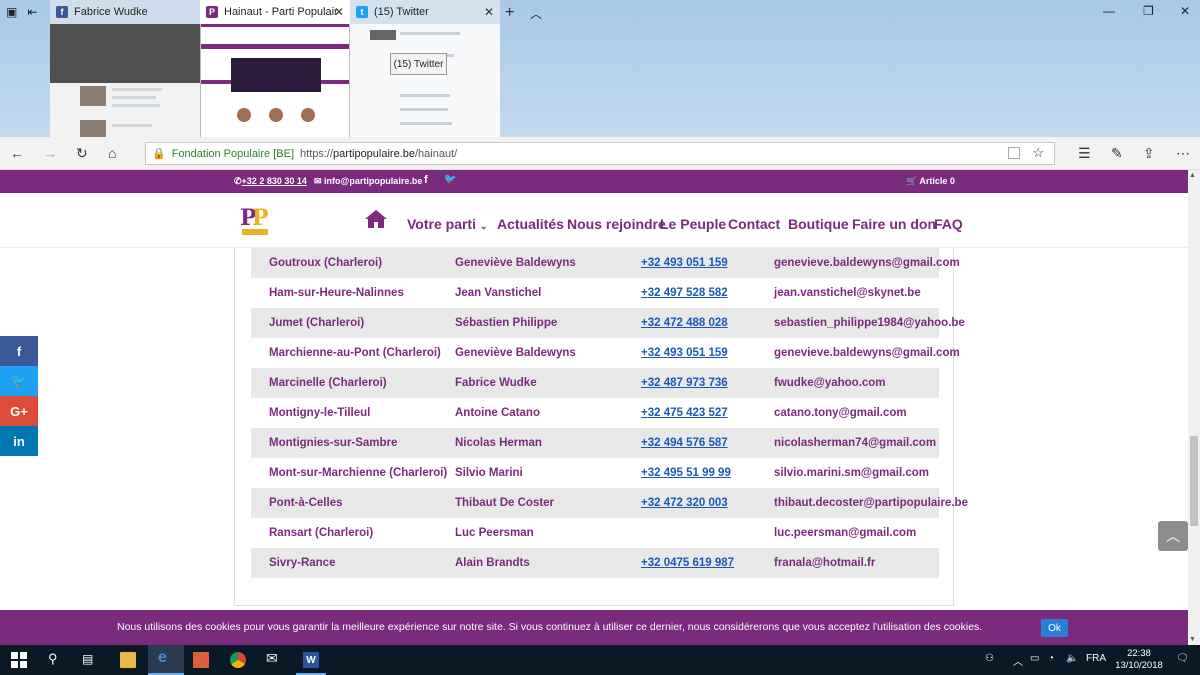 This screenshot has width=1200, height=675. Describe the element at coordinates (1072, 658) in the screenshot. I see `volume-icon: 🔈` at that location.